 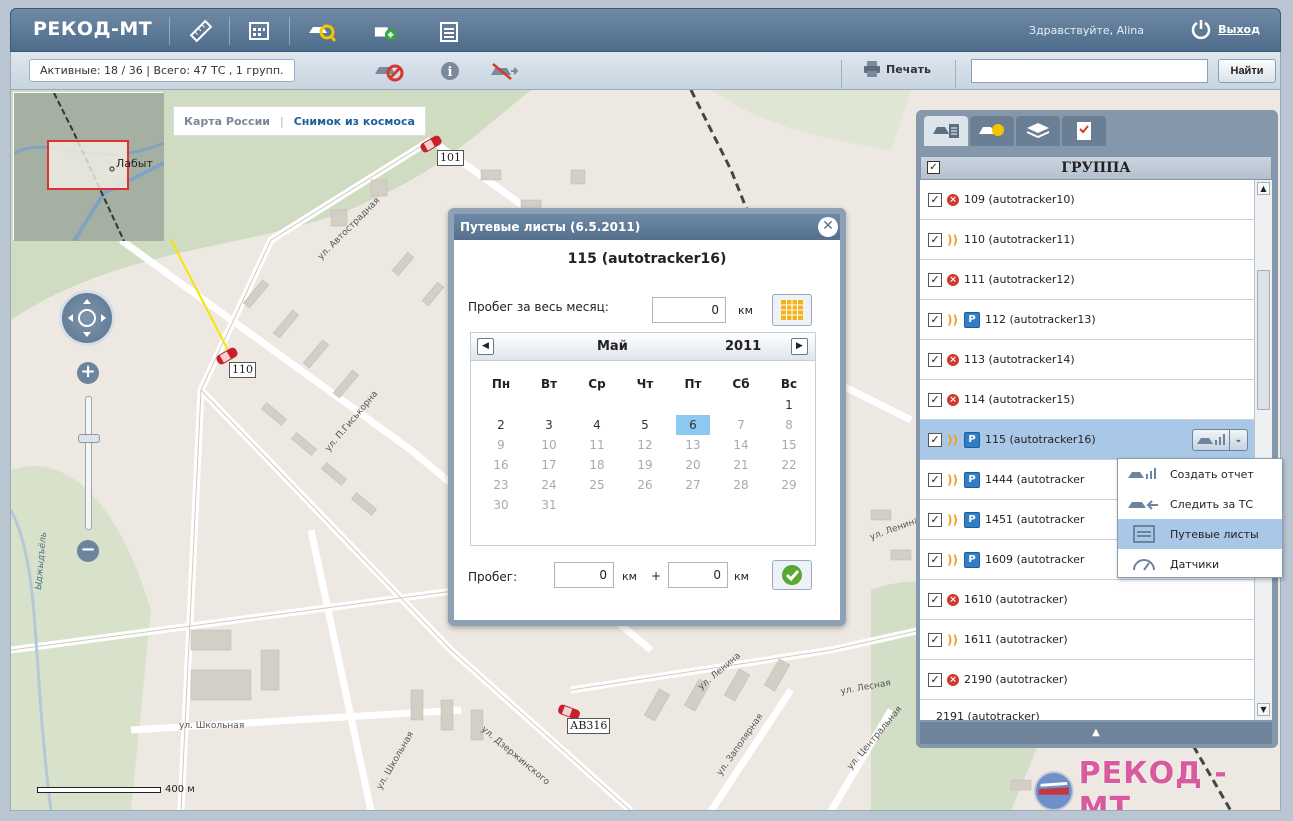 I want to click on logout-link: Выход, so click(x=1239, y=29).